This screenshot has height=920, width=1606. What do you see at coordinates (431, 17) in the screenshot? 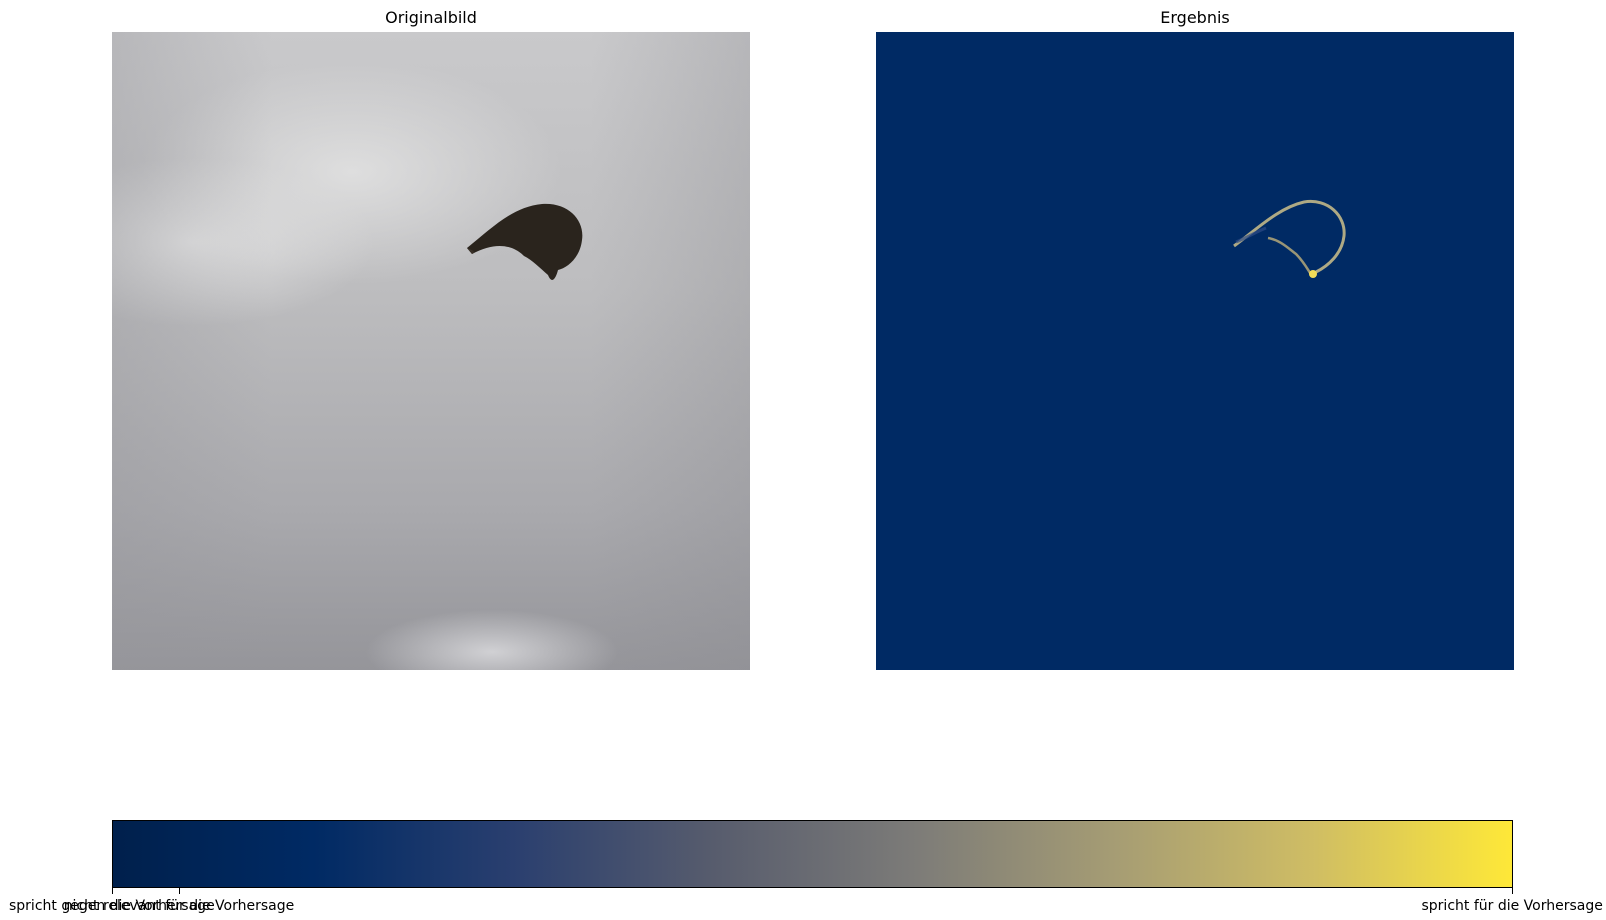
I see `original-image-title: Originalbild` at bounding box center [431, 17].